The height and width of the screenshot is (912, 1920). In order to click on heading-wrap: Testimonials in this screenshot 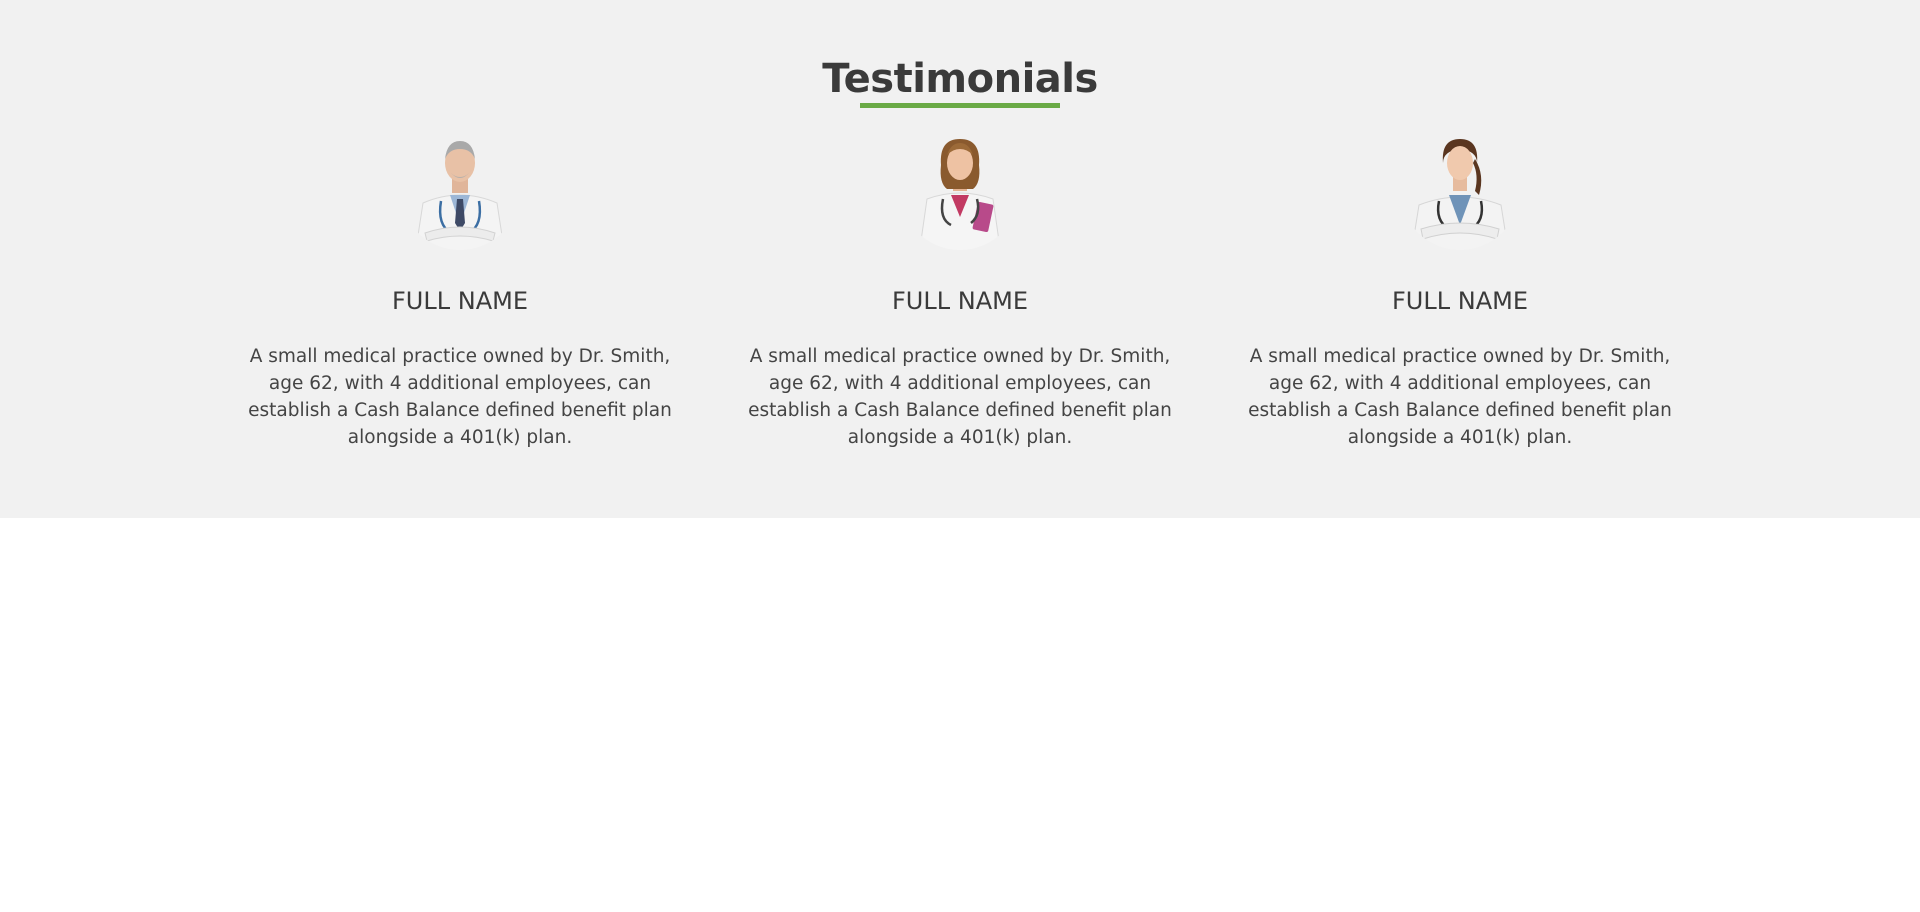, I will do `click(960, 79)`.